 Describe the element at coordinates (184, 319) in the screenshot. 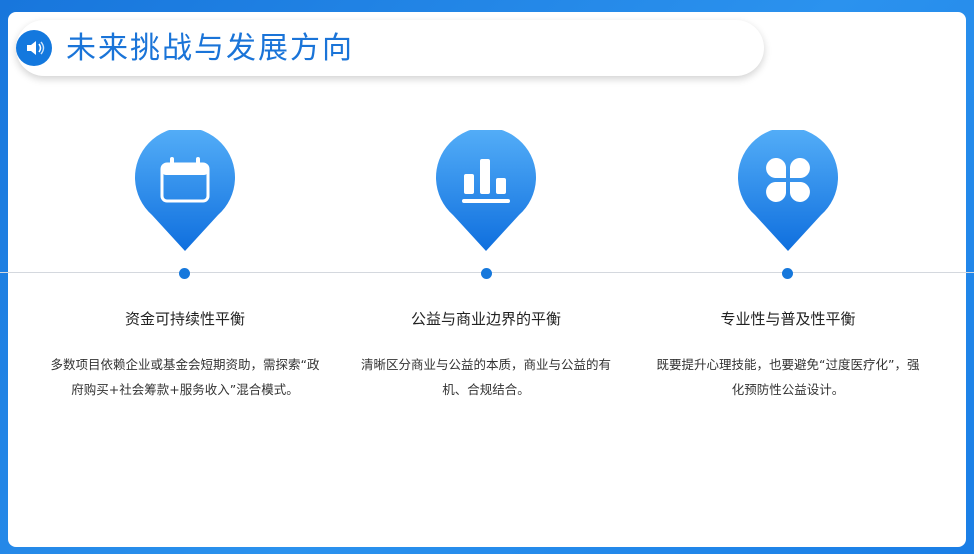

I see `item-title: 资金可持续性平衡` at that location.